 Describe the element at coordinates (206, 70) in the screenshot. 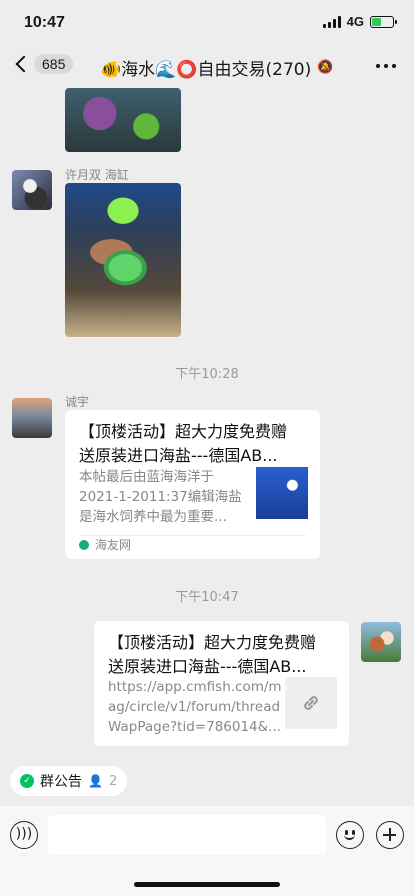

I see `chat-title-text: 🐠海水🌊⭕自由交易(270)` at that location.